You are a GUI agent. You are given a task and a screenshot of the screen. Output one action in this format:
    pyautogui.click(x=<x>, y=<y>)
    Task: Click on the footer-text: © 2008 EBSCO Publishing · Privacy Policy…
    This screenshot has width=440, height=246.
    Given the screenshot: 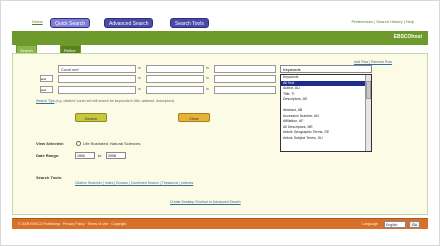 What is the action you would take?
    pyautogui.click(x=72, y=224)
    